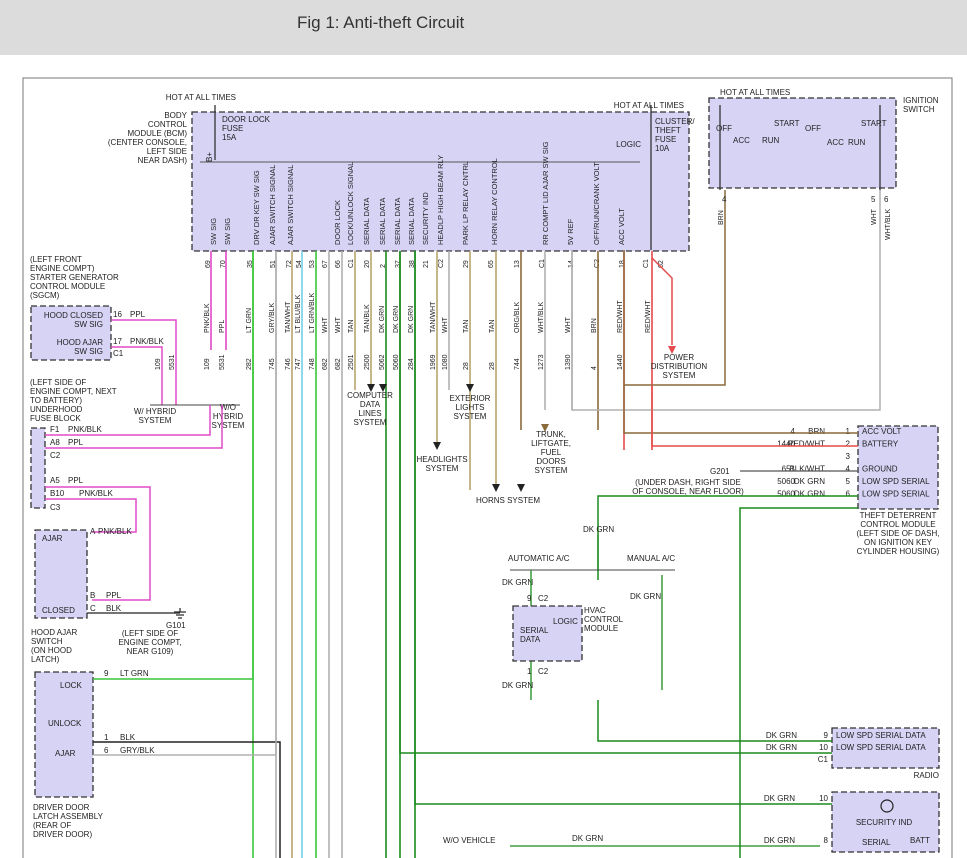  What do you see at coordinates (157, 133) in the screenshot?
I see `bcm-label: MODULE (BCM)` at bounding box center [157, 133].